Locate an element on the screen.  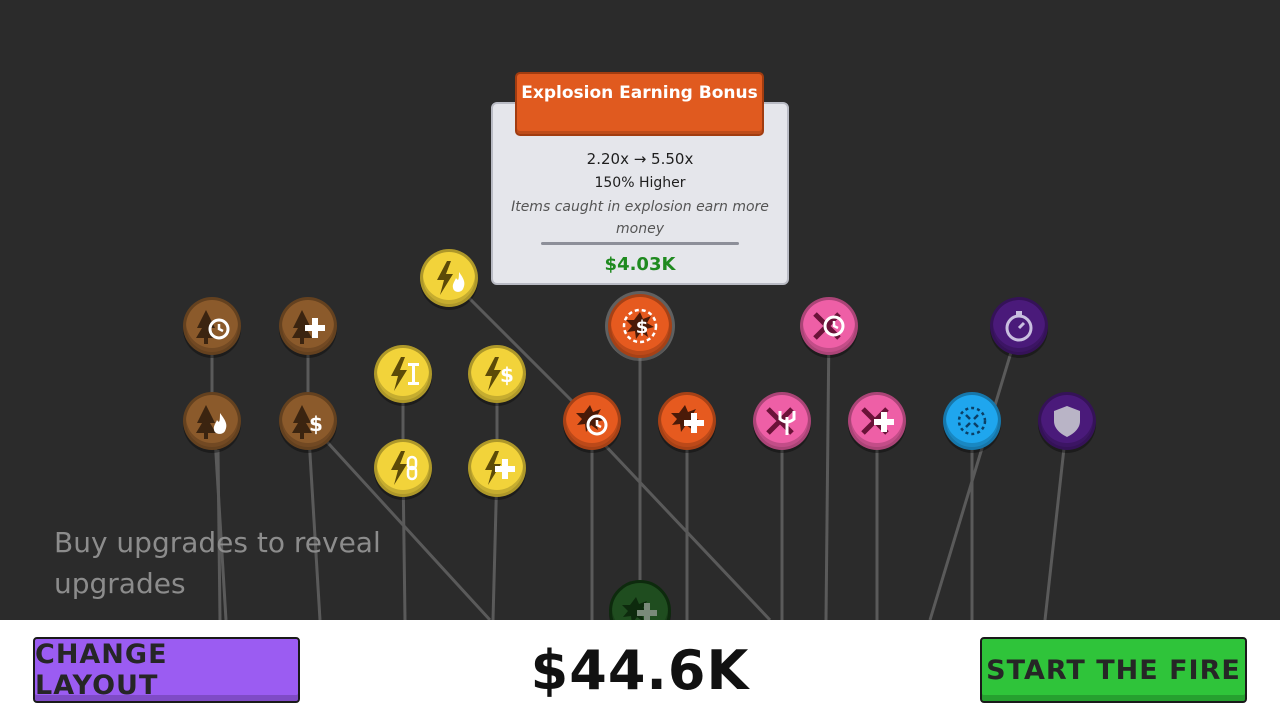
change-layout-button: CHANGE LAYOUT is located at coordinates (166, 670).